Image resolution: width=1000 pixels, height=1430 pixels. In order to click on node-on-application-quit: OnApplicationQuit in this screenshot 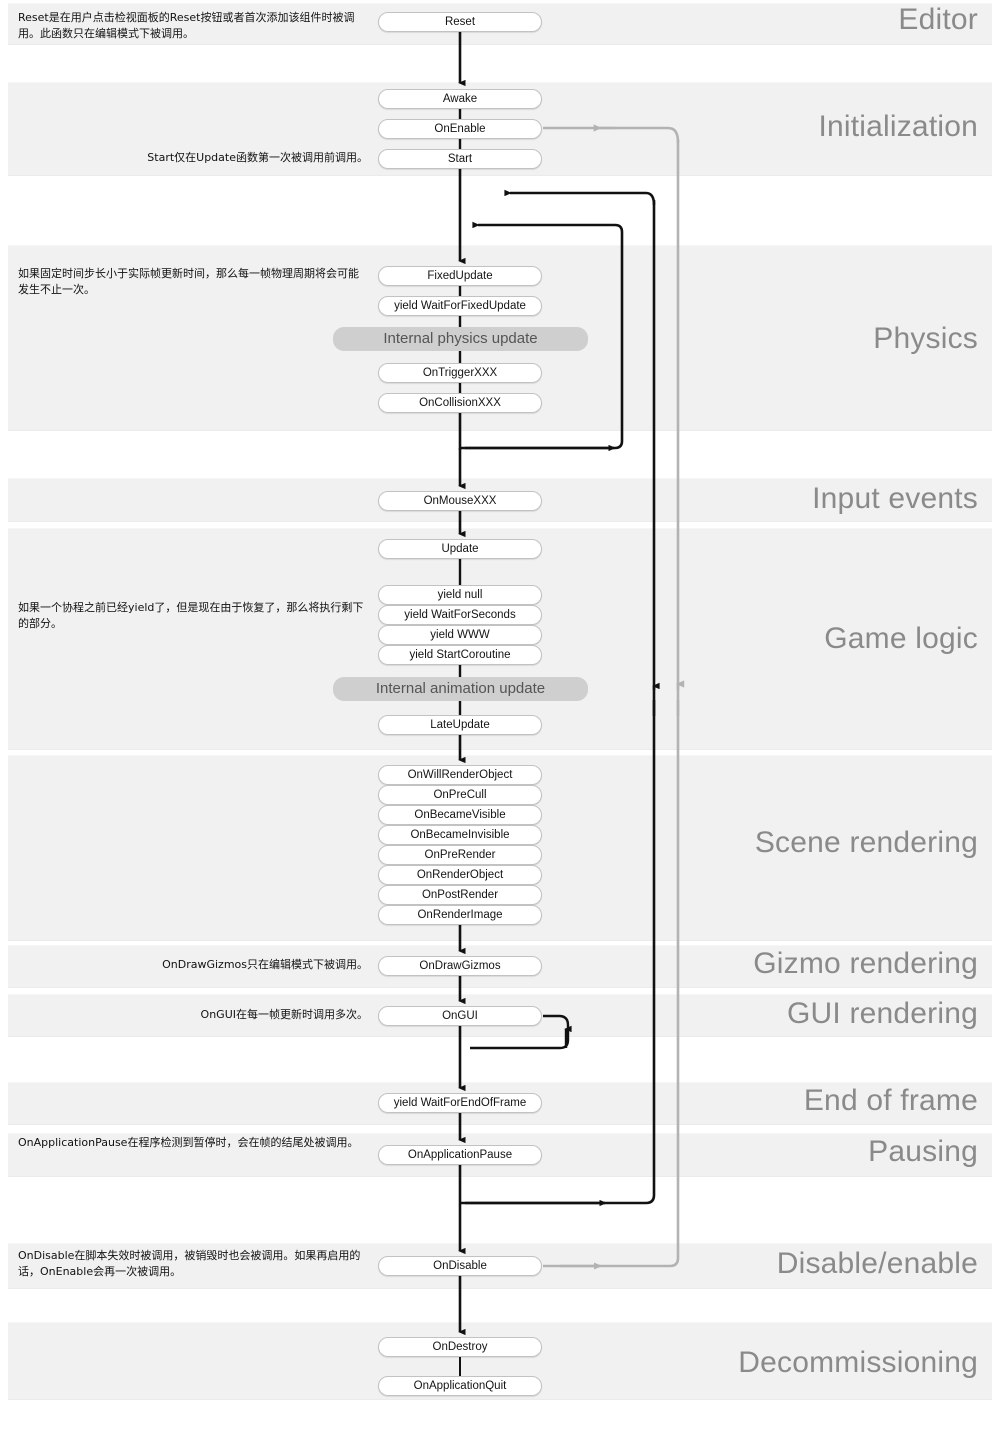, I will do `click(460, 1386)`.